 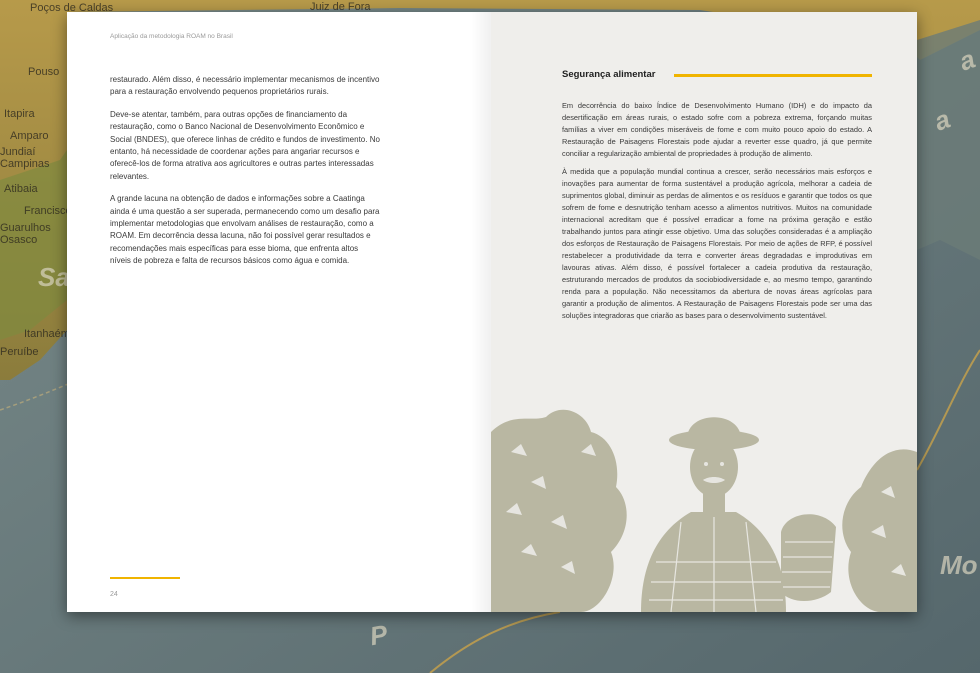 I want to click on map-label-peruibe: Peruíbe, so click(x=19, y=352).